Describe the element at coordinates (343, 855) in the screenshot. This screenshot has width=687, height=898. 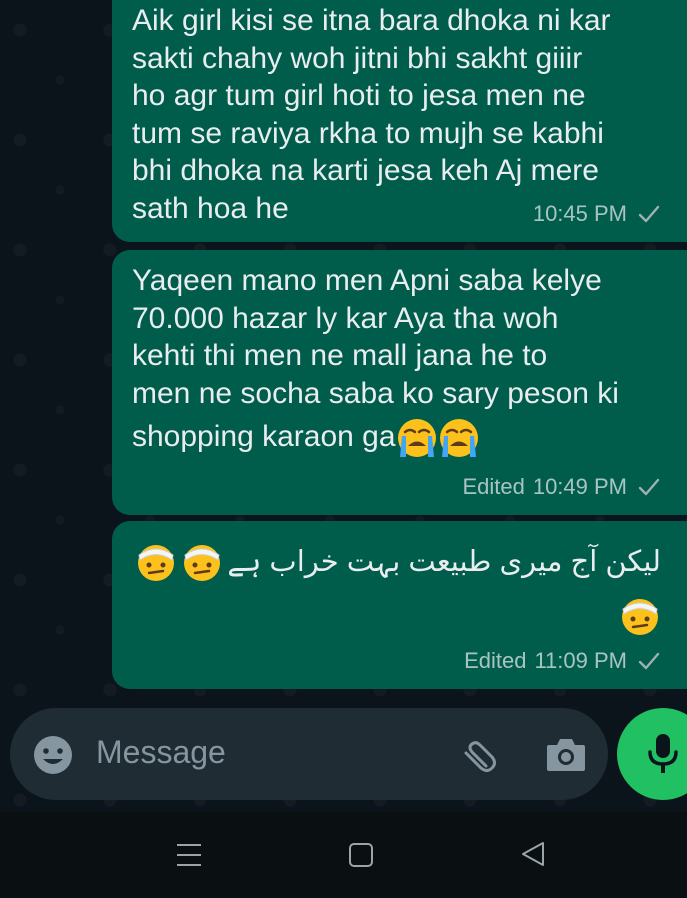
I see `system-nav-bar` at that location.